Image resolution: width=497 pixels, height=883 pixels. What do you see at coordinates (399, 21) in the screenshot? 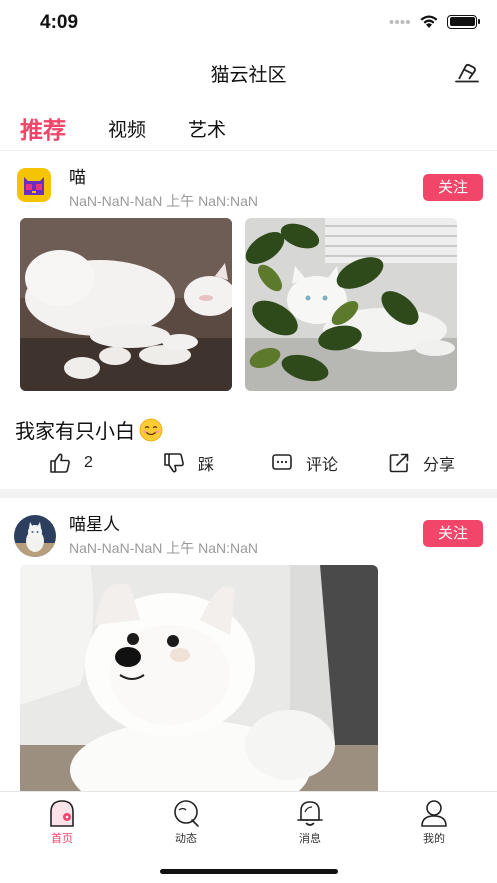
I see `signal-icon` at bounding box center [399, 21].